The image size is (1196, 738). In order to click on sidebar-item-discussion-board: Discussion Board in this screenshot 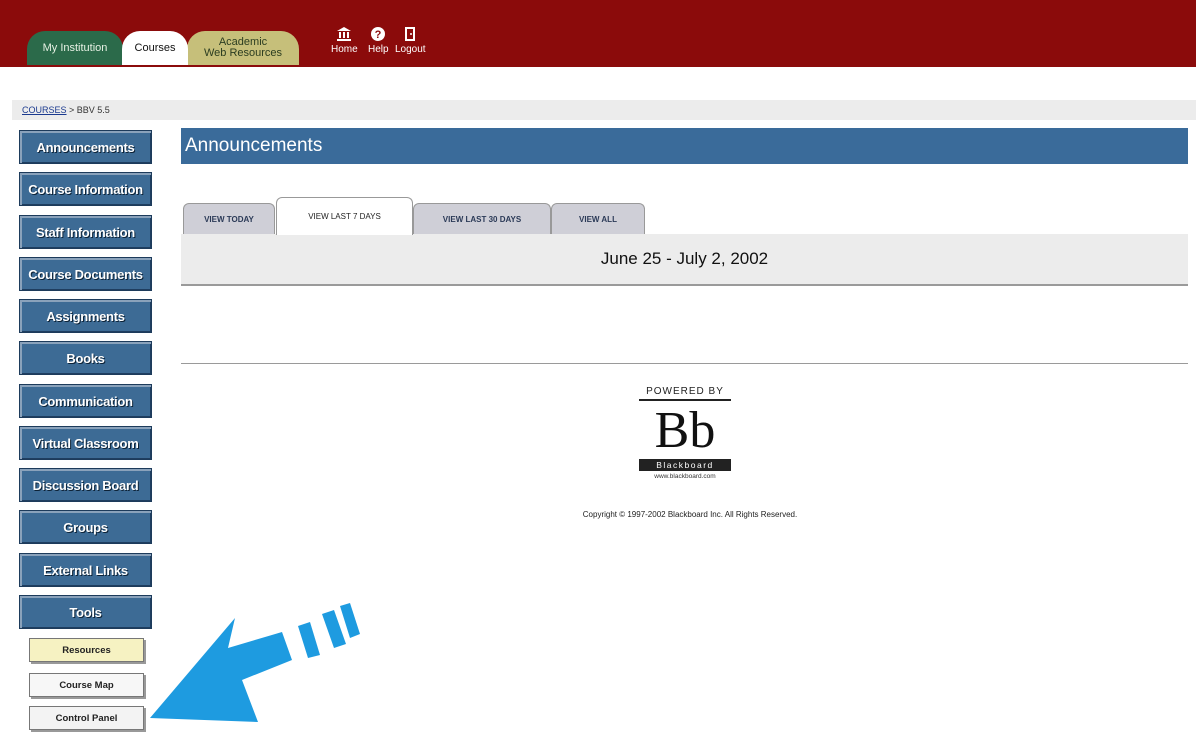, I will do `click(85, 485)`.